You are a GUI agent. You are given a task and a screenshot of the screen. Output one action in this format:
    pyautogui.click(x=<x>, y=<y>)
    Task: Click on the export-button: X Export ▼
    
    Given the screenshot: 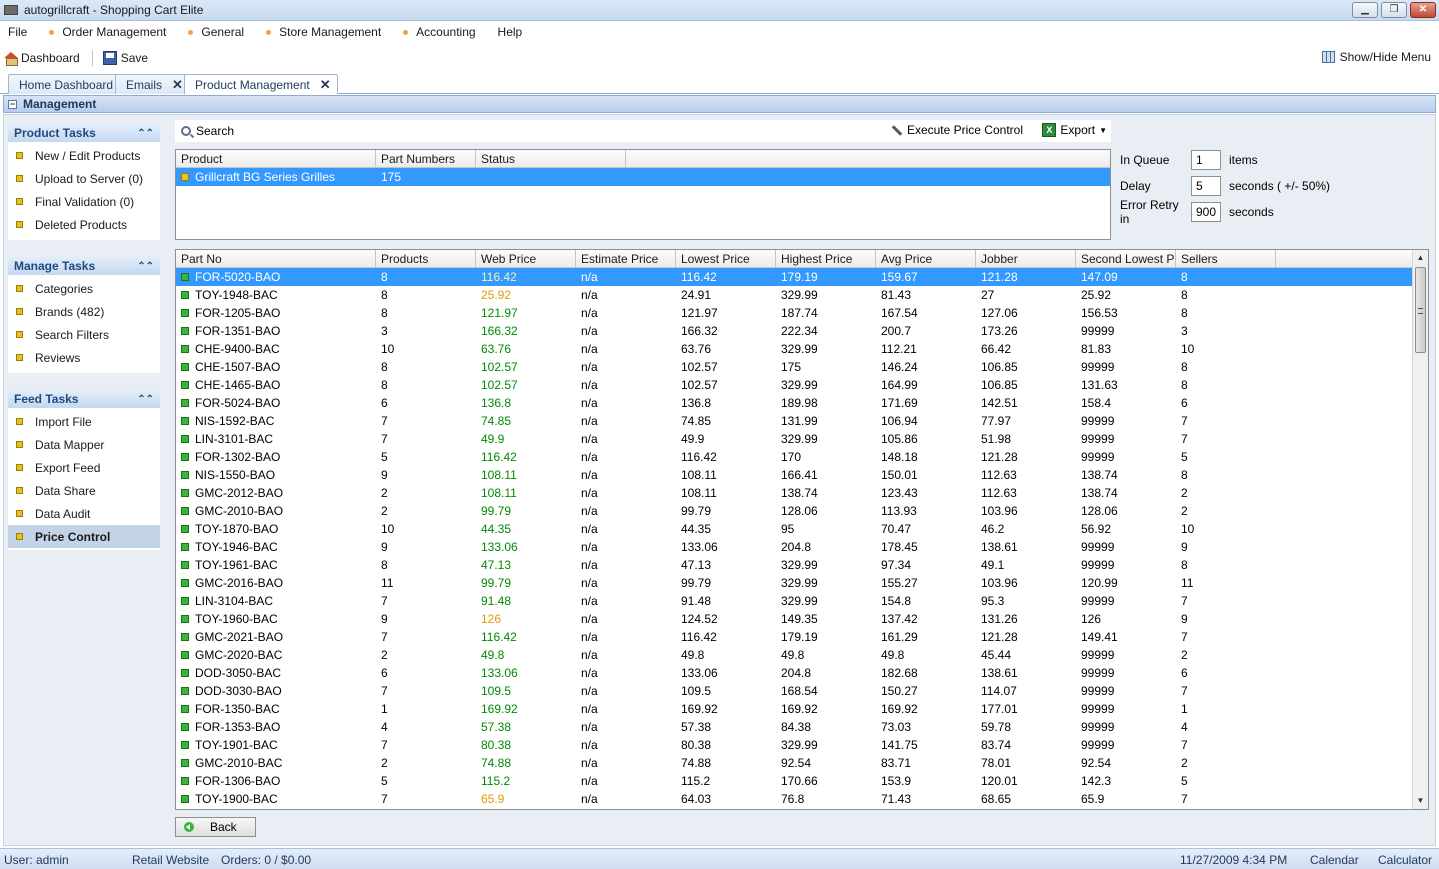 What is the action you would take?
    pyautogui.click(x=1074, y=130)
    